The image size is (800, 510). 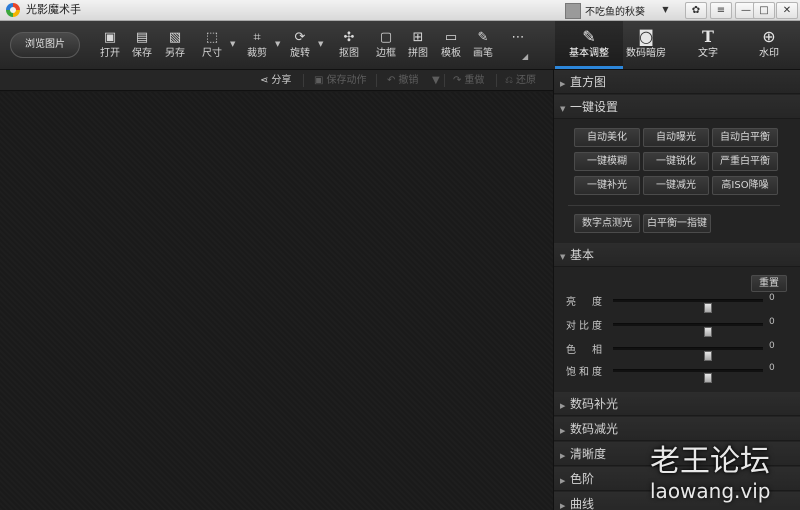 What do you see at coordinates (340, 80) in the screenshot?
I see `save-action-button: ▣ 保存动作` at bounding box center [340, 80].